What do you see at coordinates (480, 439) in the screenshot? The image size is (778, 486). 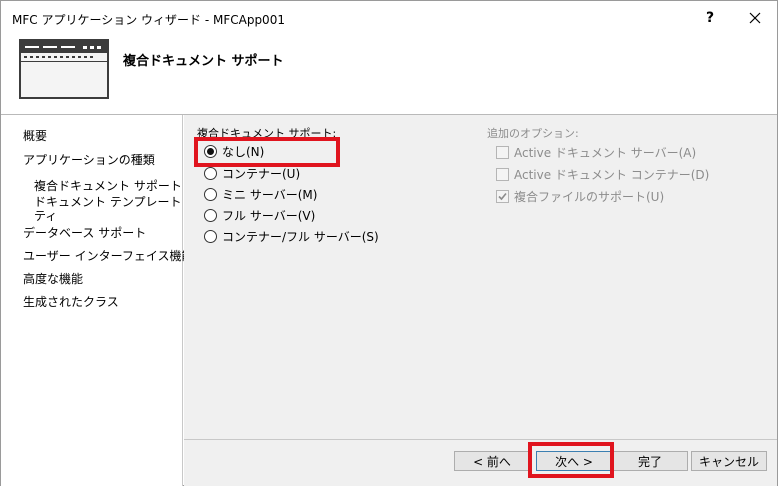 I see `button-divider` at bounding box center [480, 439].